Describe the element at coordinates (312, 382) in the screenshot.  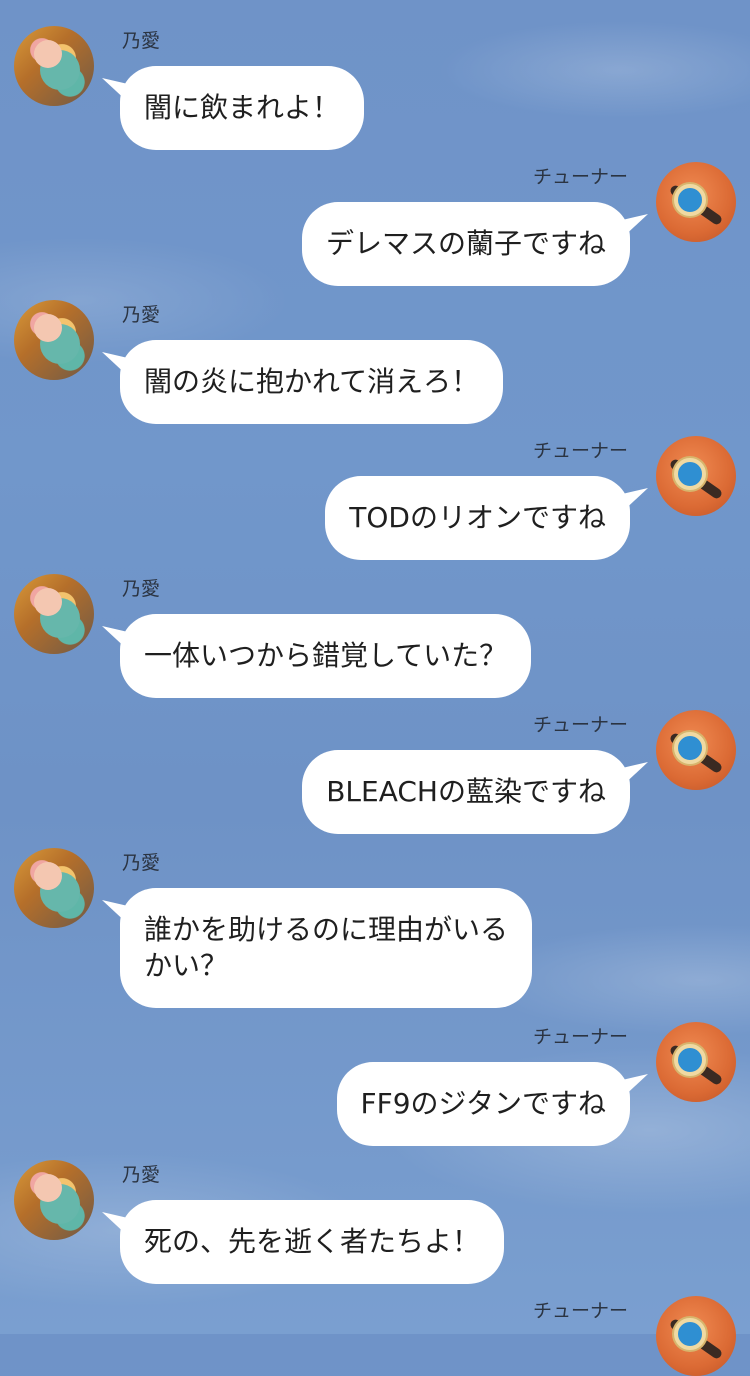
I see `message-bubble: 闇の炎に抱かれて消えろ！` at that location.